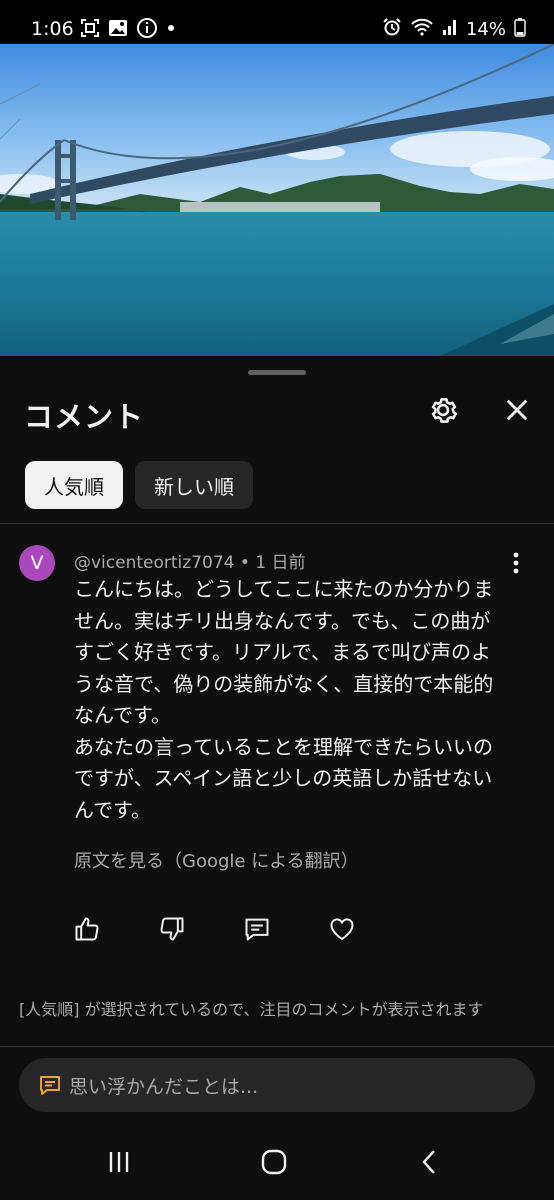 The height and width of the screenshot is (1200, 554). Describe the element at coordinates (190, 560) in the screenshot. I see `comment-author-meta: @vicenteortiz7074 • 1 日前` at that location.